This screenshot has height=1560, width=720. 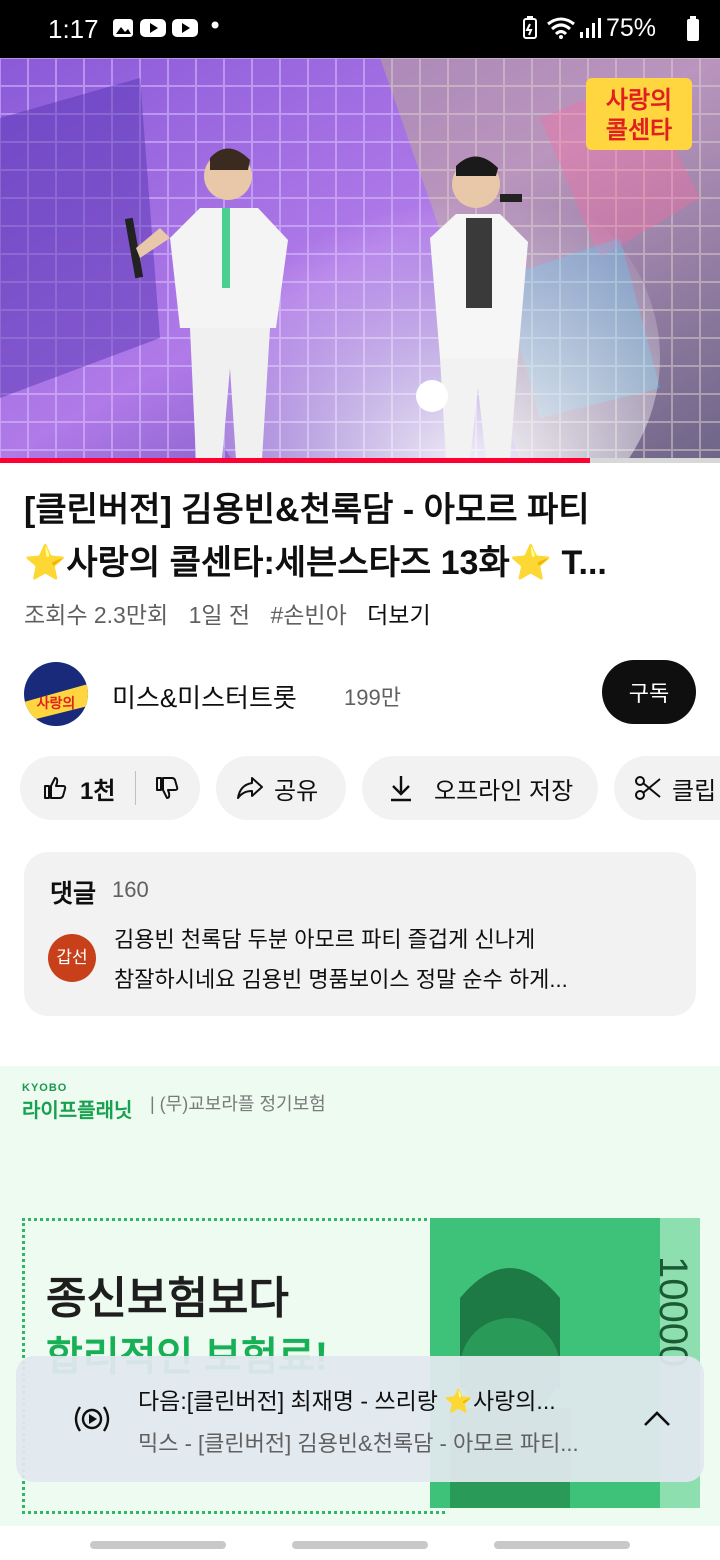 I want to click on offline-save-label: 오프라인 저장, so click(x=504, y=791).